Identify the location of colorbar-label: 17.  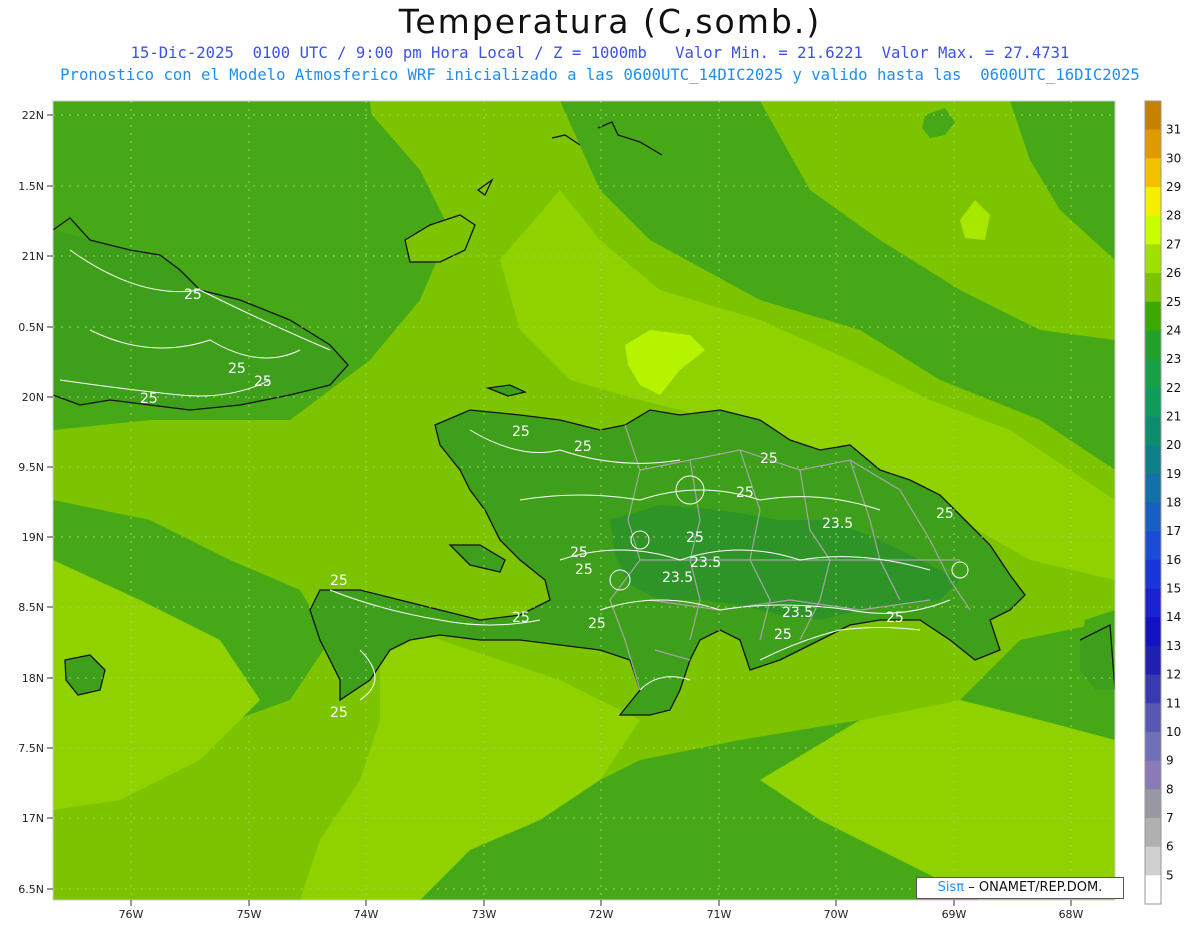
(1173, 531).